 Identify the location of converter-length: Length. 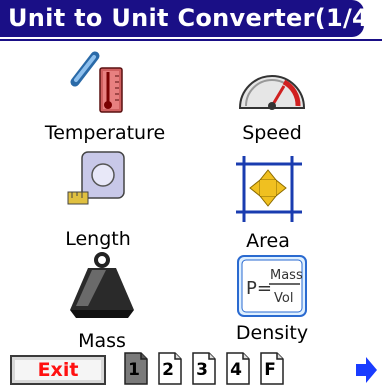
(98, 198).